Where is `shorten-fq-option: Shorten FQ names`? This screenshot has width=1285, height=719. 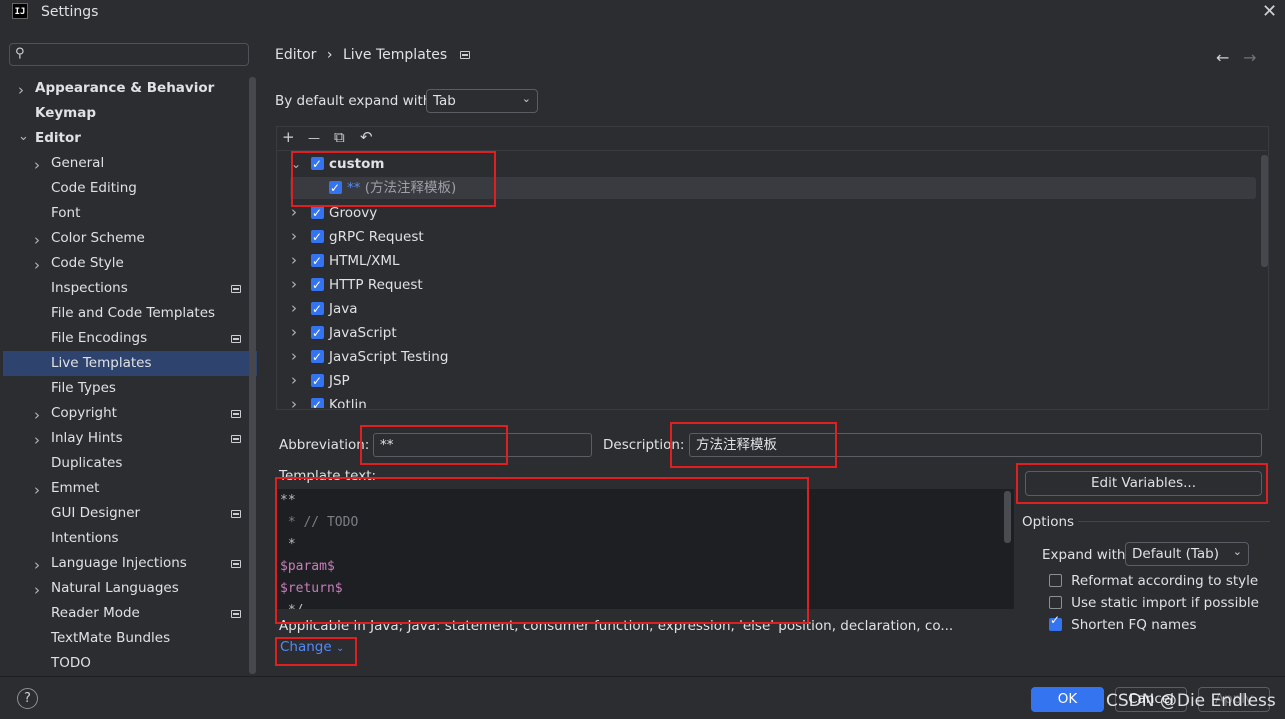
shorten-fq-option: Shorten FQ names is located at coordinates (1123, 623).